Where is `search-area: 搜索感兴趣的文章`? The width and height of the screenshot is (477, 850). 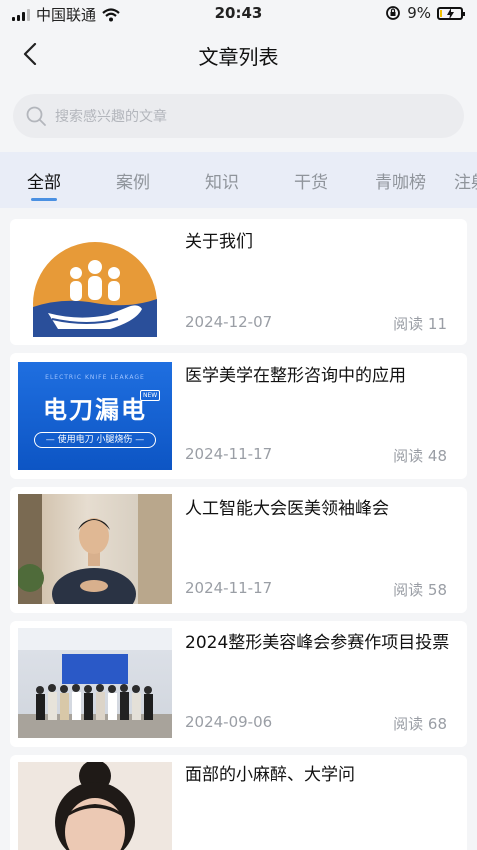 search-area: 搜索感兴趣的文章 is located at coordinates (238, 116).